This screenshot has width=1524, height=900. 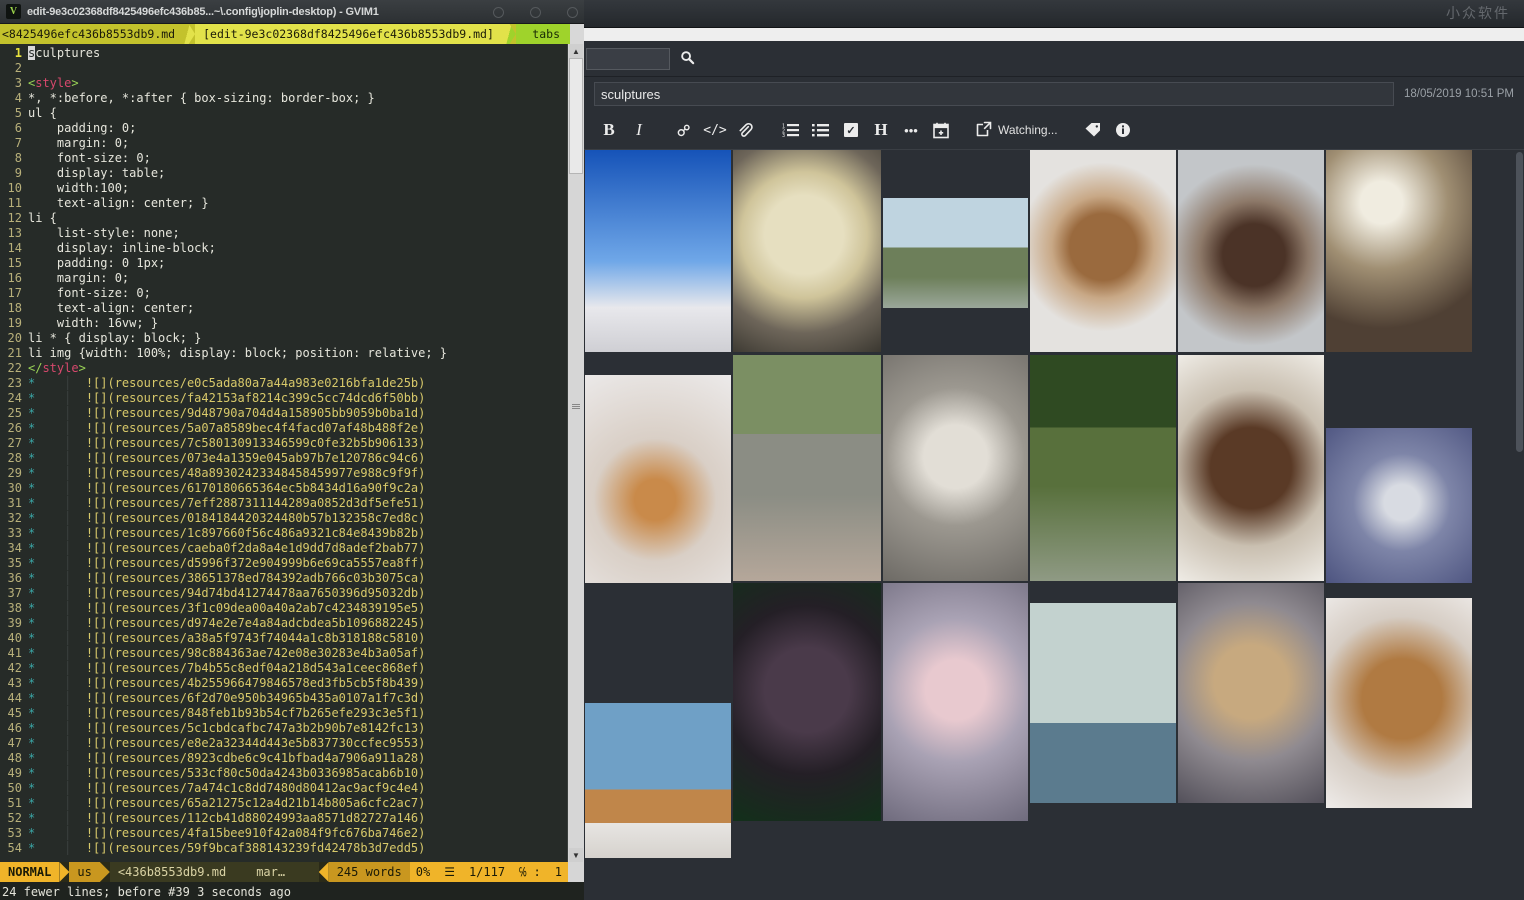 I want to click on line-number: 28, so click(x=14, y=458).